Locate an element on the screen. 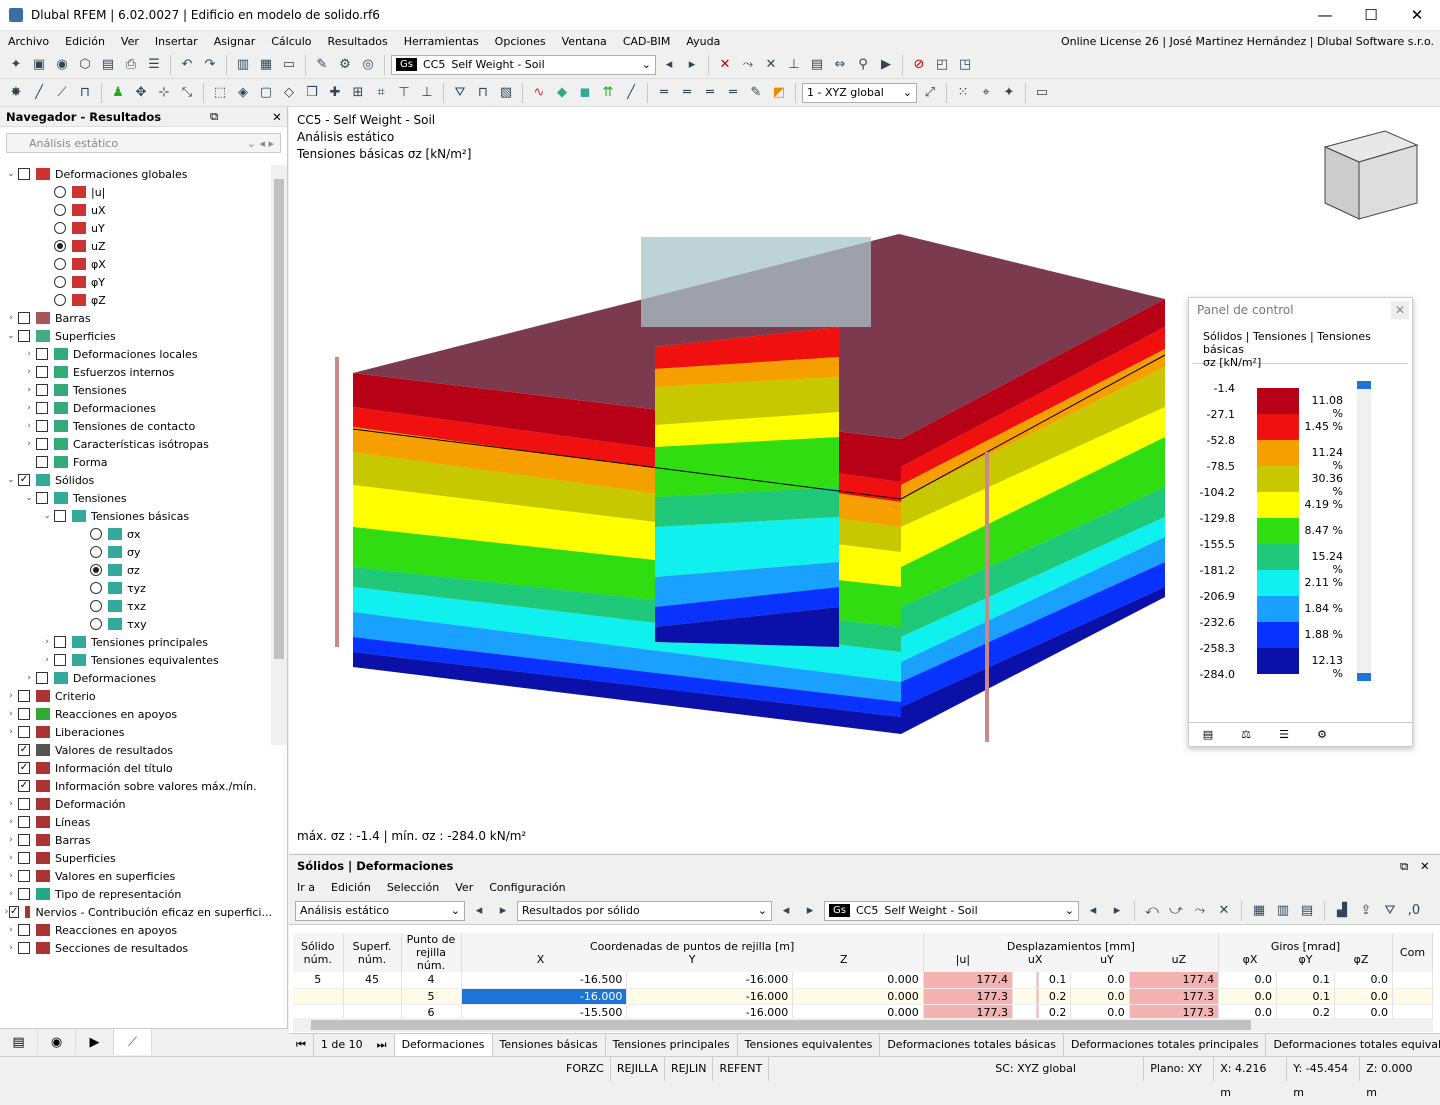 This screenshot has width=1440, height=1105. legend-tab-icon: ▤ is located at coordinates (1208, 734).